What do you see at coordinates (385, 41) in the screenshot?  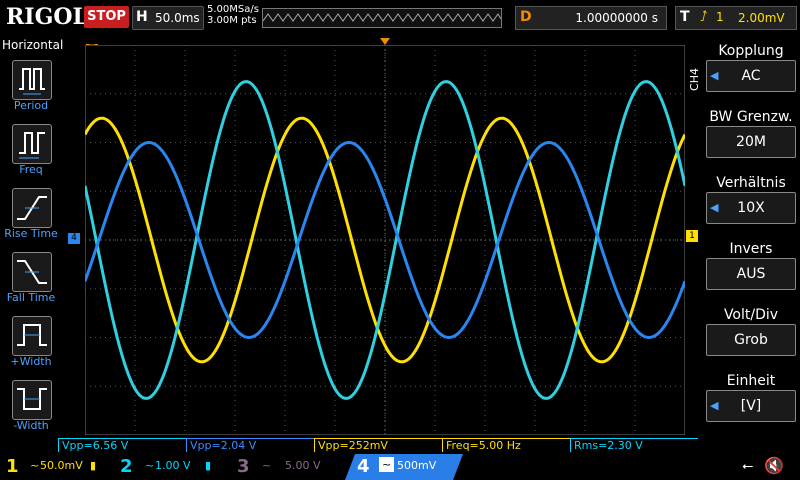 I see `trigger-time-marker` at bounding box center [385, 41].